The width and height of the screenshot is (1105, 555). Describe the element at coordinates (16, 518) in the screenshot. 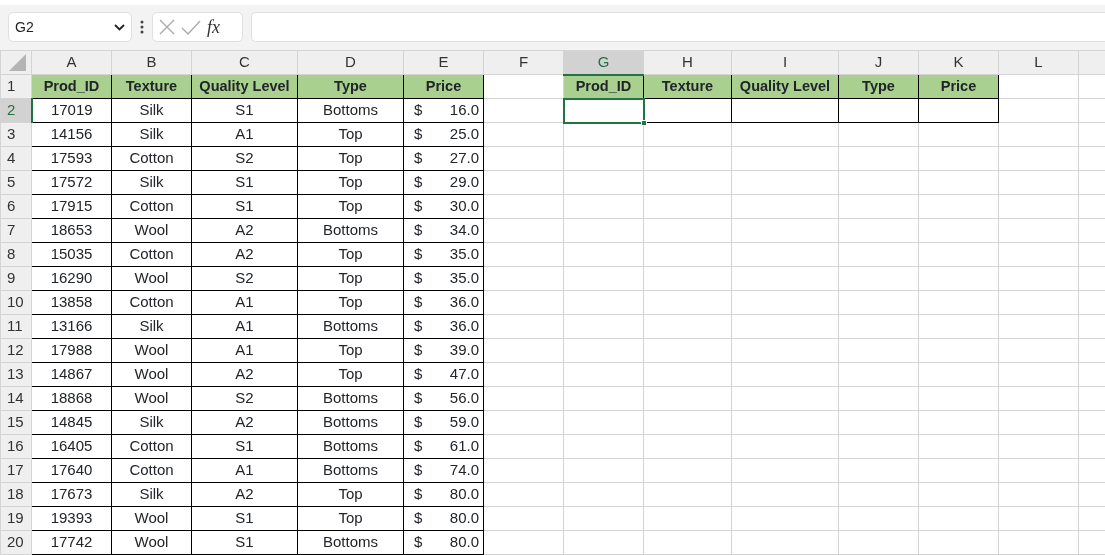

I see `row-header: 19` at that location.